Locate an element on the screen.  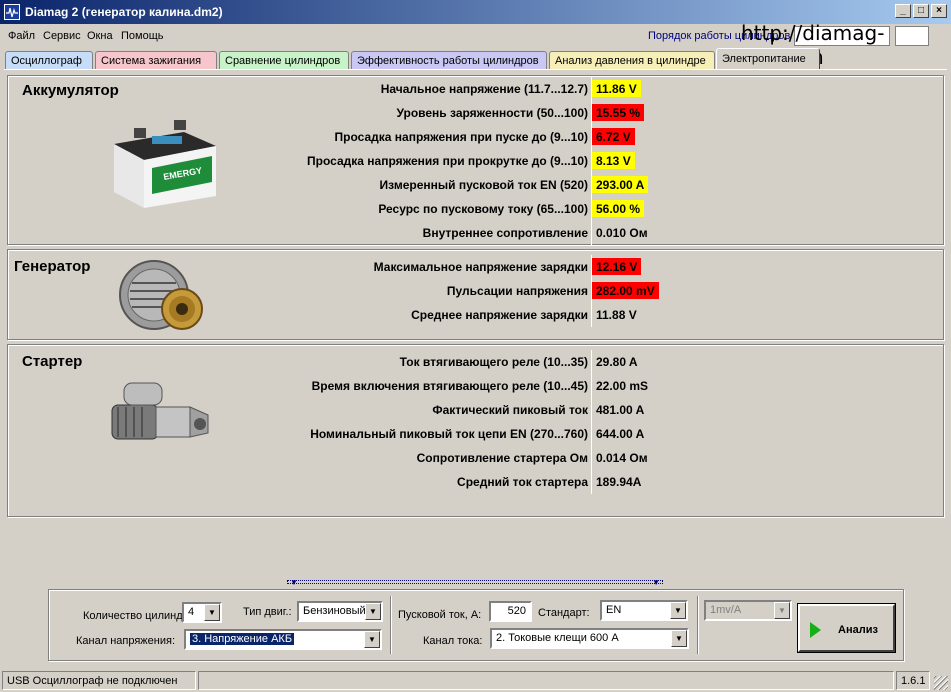
current-channel-label: Канал тока: is located at coordinates (453, 641).